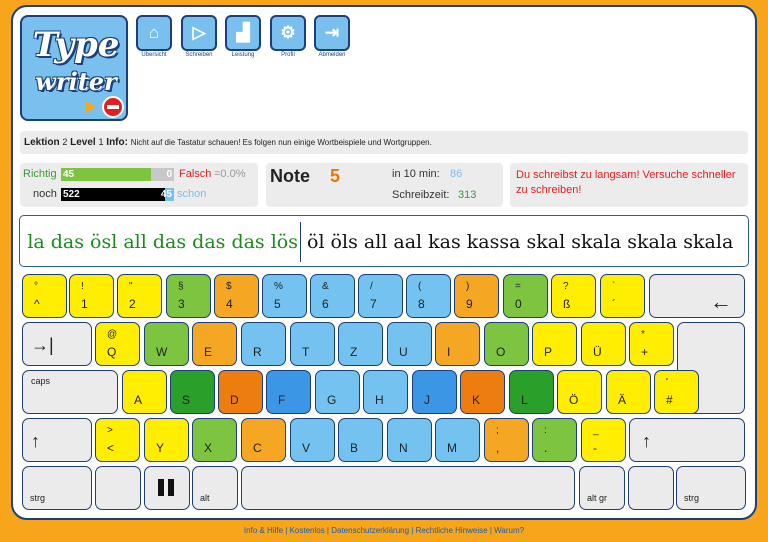 The image size is (768, 542). What do you see at coordinates (554, 344) in the screenshot?
I see `key-row2-10: P` at bounding box center [554, 344].